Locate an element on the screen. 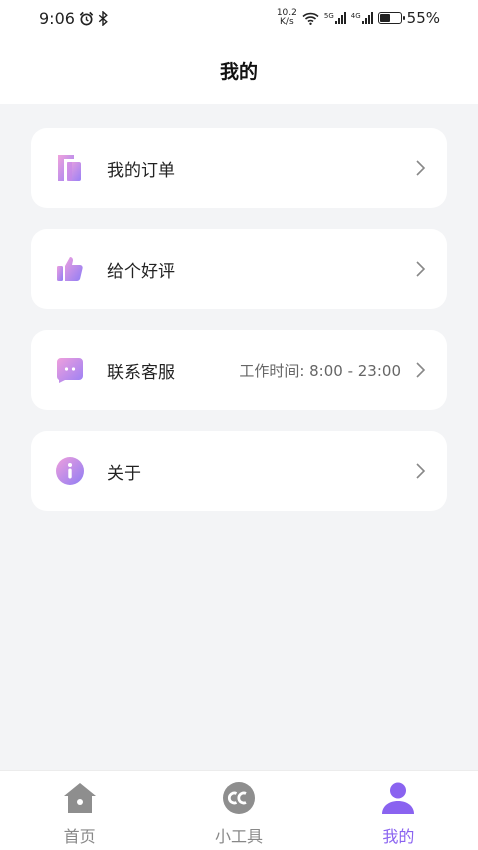  status-time: 9:06 is located at coordinates (57, 18).